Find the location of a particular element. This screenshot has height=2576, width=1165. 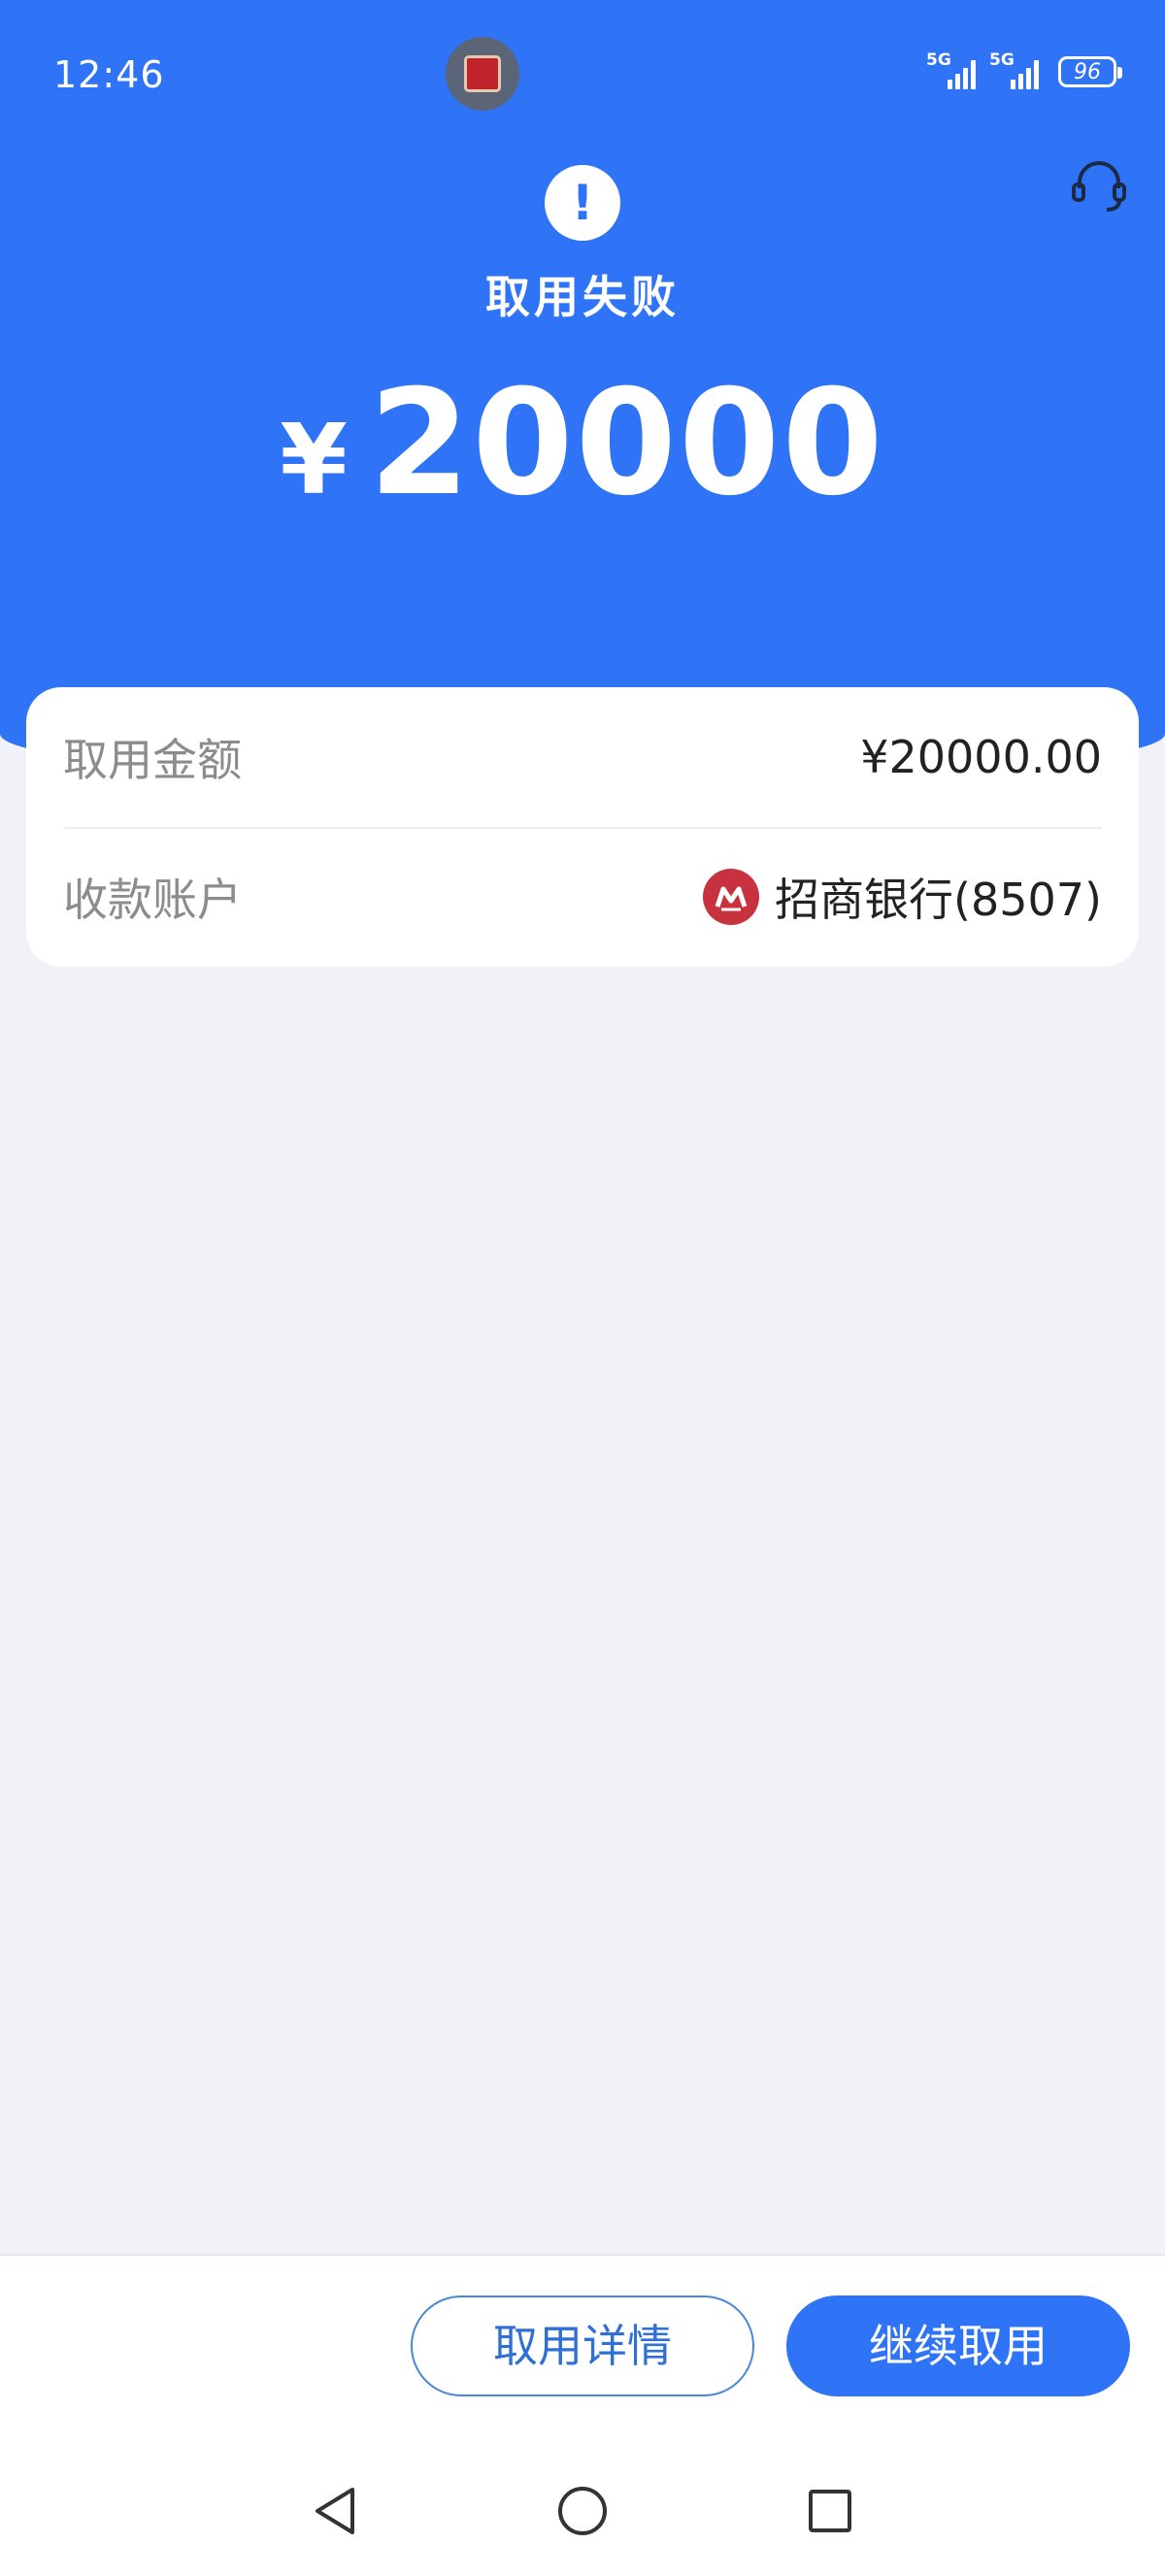

notification-app-icon is located at coordinates (482, 74).